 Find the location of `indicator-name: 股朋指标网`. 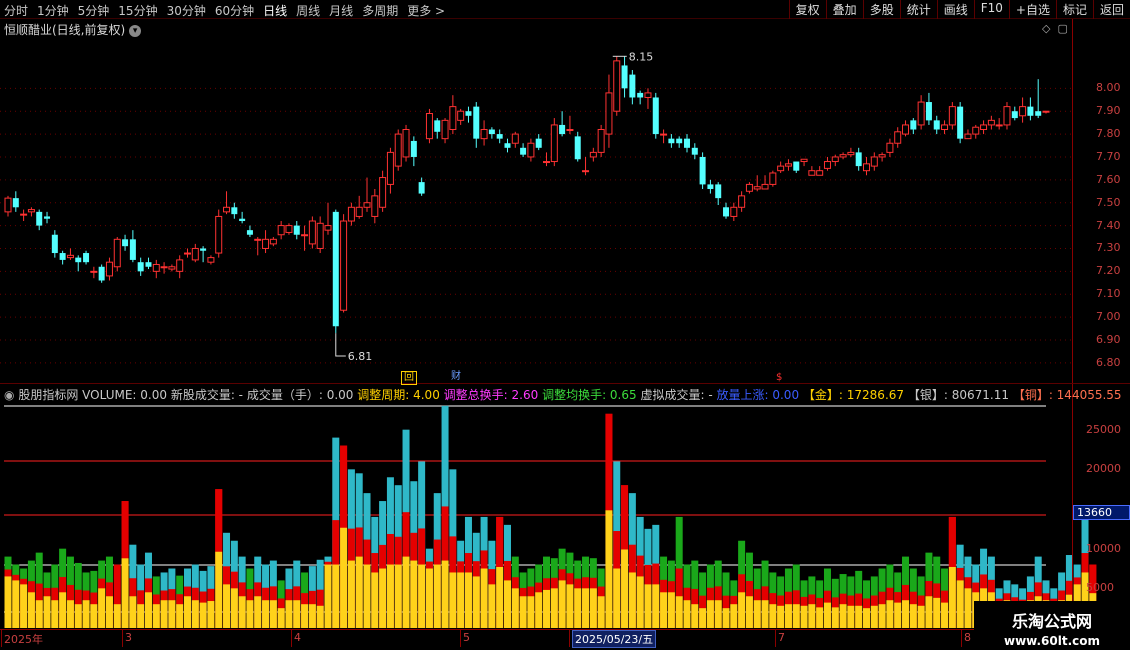

indicator-name: 股朋指标网 is located at coordinates (48, 395).